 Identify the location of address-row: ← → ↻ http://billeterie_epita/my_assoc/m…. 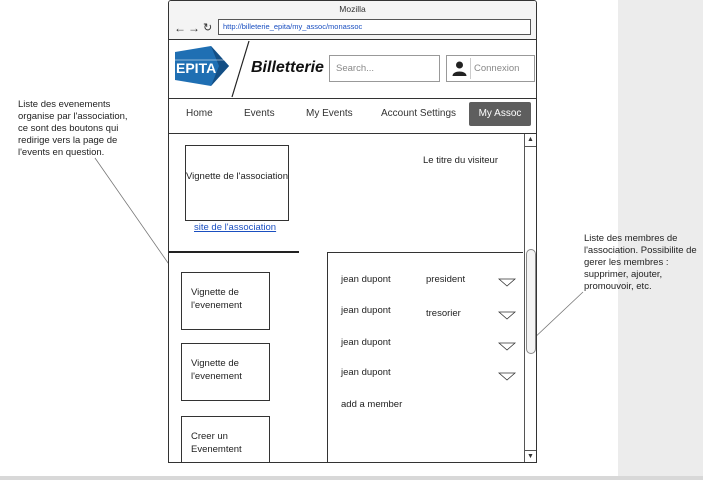
(352, 29).